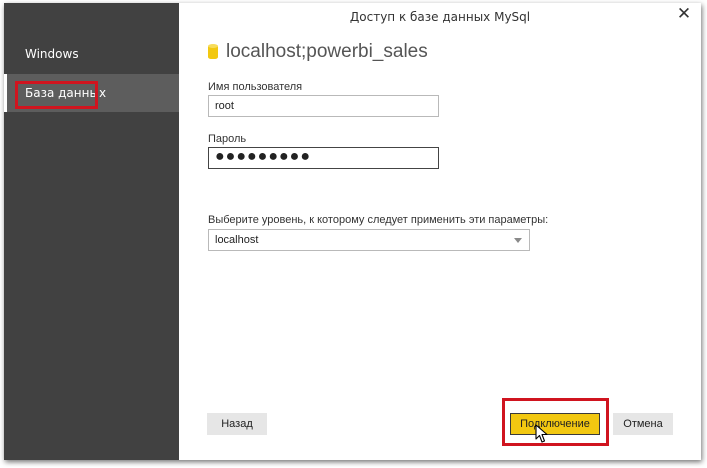 The width and height of the screenshot is (707, 468). Describe the element at coordinates (52, 54) in the screenshot. I see `sidebar-item-label: Windows` at that location.